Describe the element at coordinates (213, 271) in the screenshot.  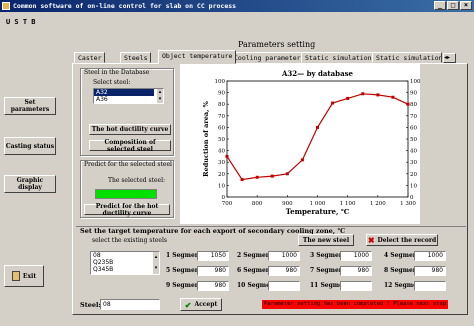
I see `segment-5-input: 980` at that location.